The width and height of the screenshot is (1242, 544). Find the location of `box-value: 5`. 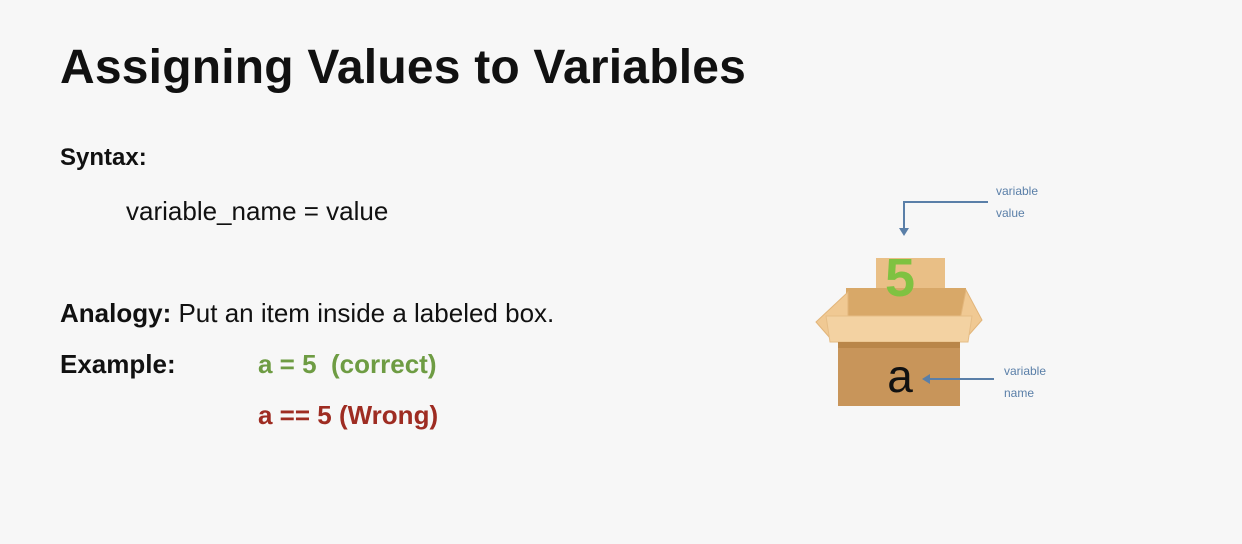

box-value: 5 is located at coordinates (900, 278).